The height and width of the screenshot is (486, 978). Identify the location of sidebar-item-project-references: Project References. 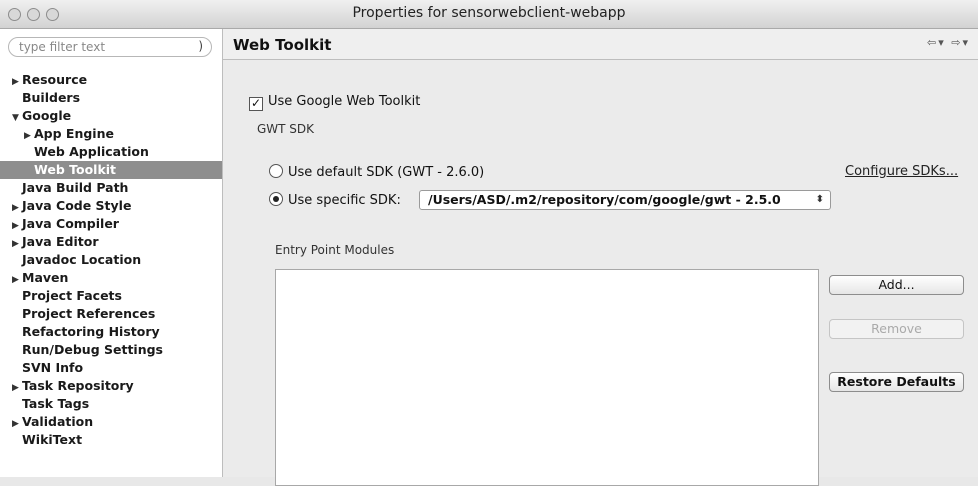
(111, 314).